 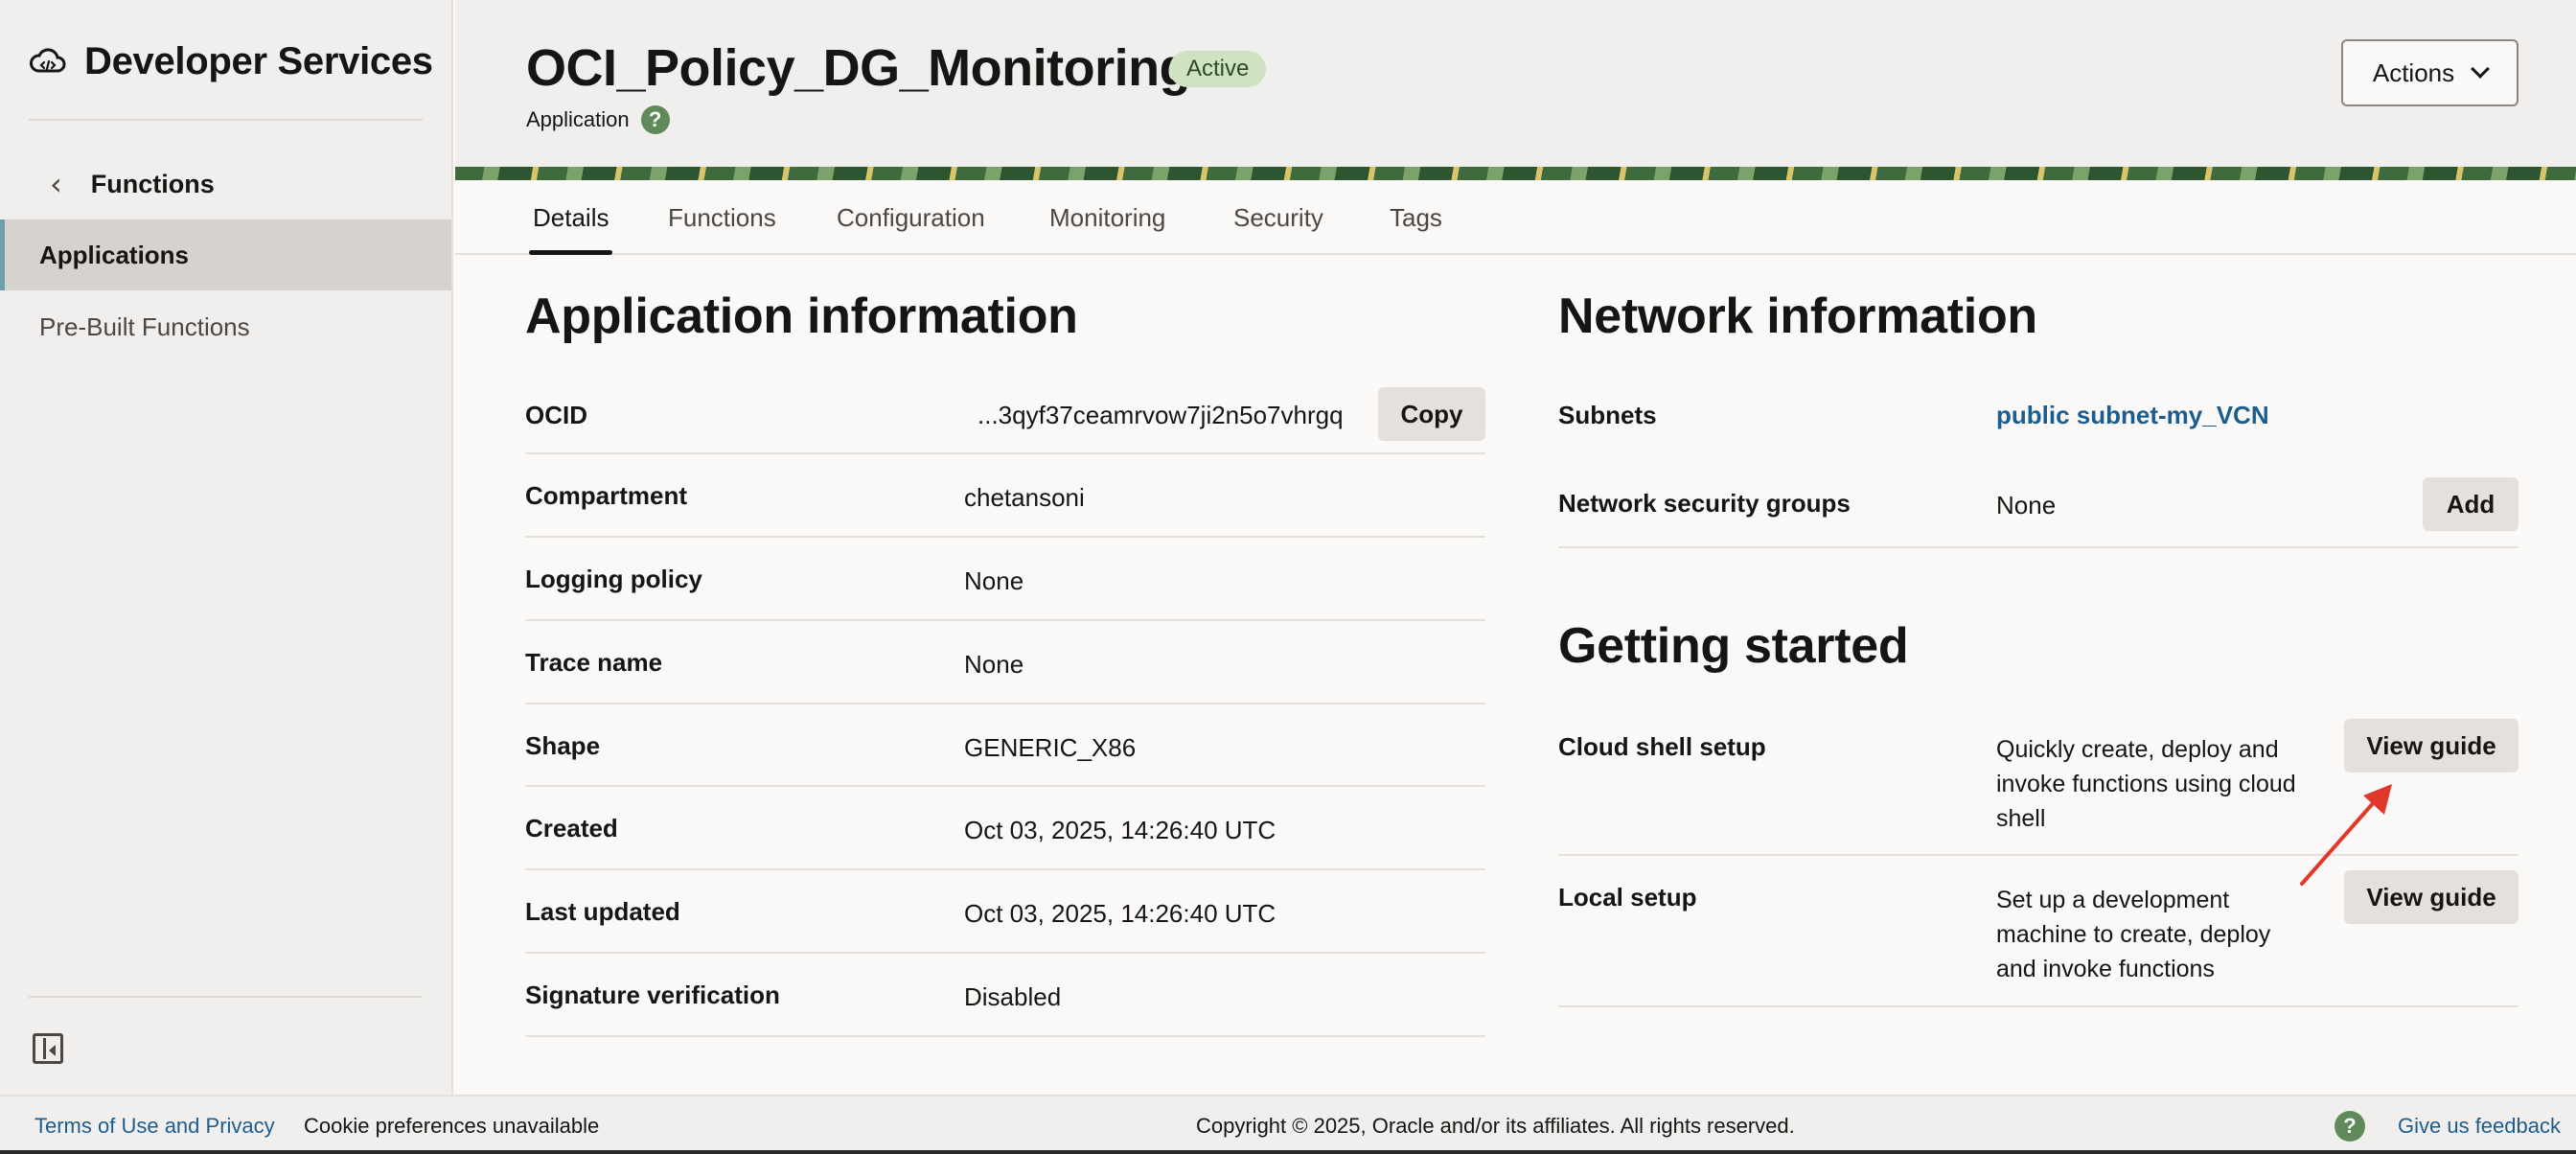 I want to click on row-label: Compartment, so click(x=606, y=495).